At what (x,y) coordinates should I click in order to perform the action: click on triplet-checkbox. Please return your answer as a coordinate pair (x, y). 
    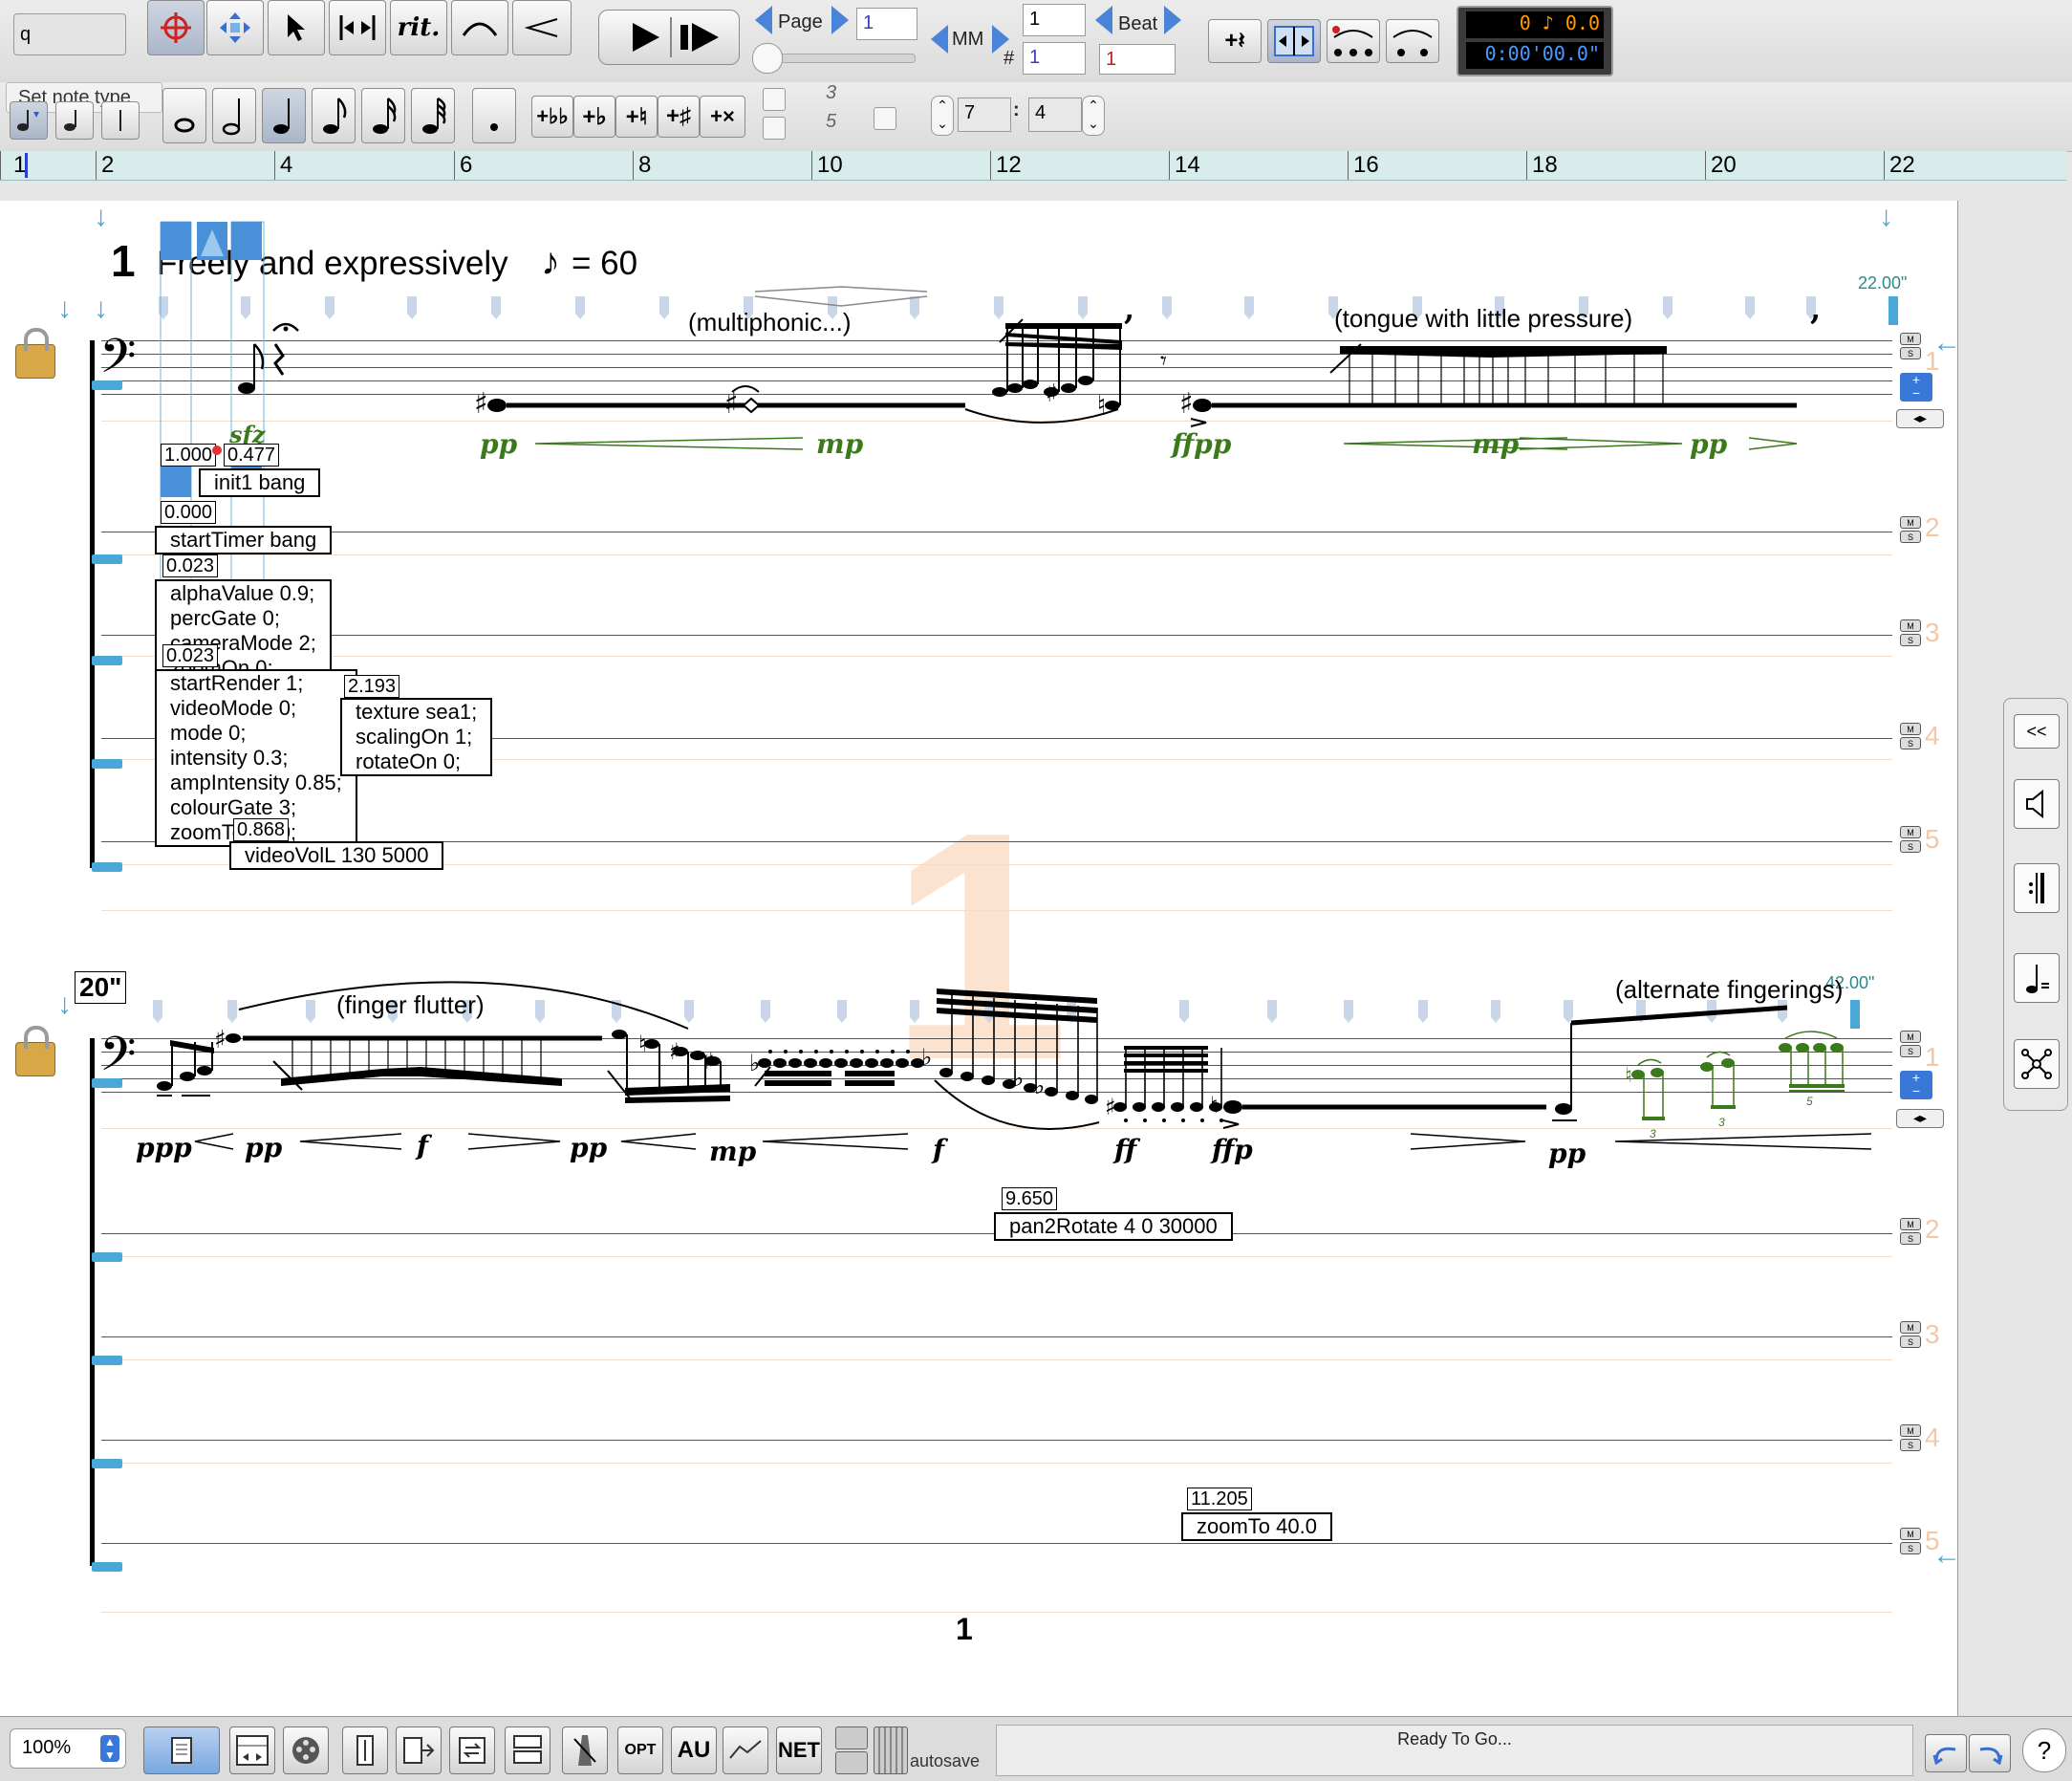
    Looking at the image, I should click on (774, 100).